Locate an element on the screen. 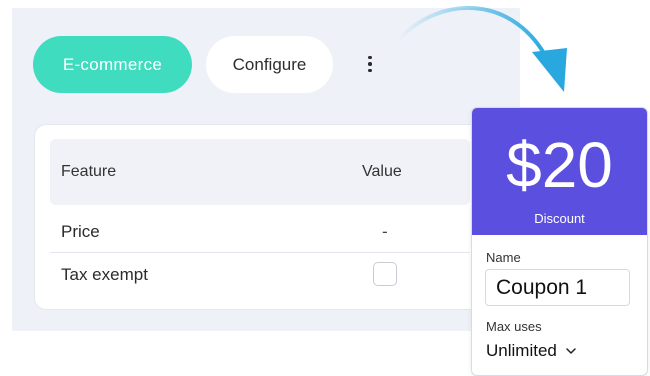 The height and width of the screenshot is (376, 650). name-label: Name is located at coordinates (503, 257).